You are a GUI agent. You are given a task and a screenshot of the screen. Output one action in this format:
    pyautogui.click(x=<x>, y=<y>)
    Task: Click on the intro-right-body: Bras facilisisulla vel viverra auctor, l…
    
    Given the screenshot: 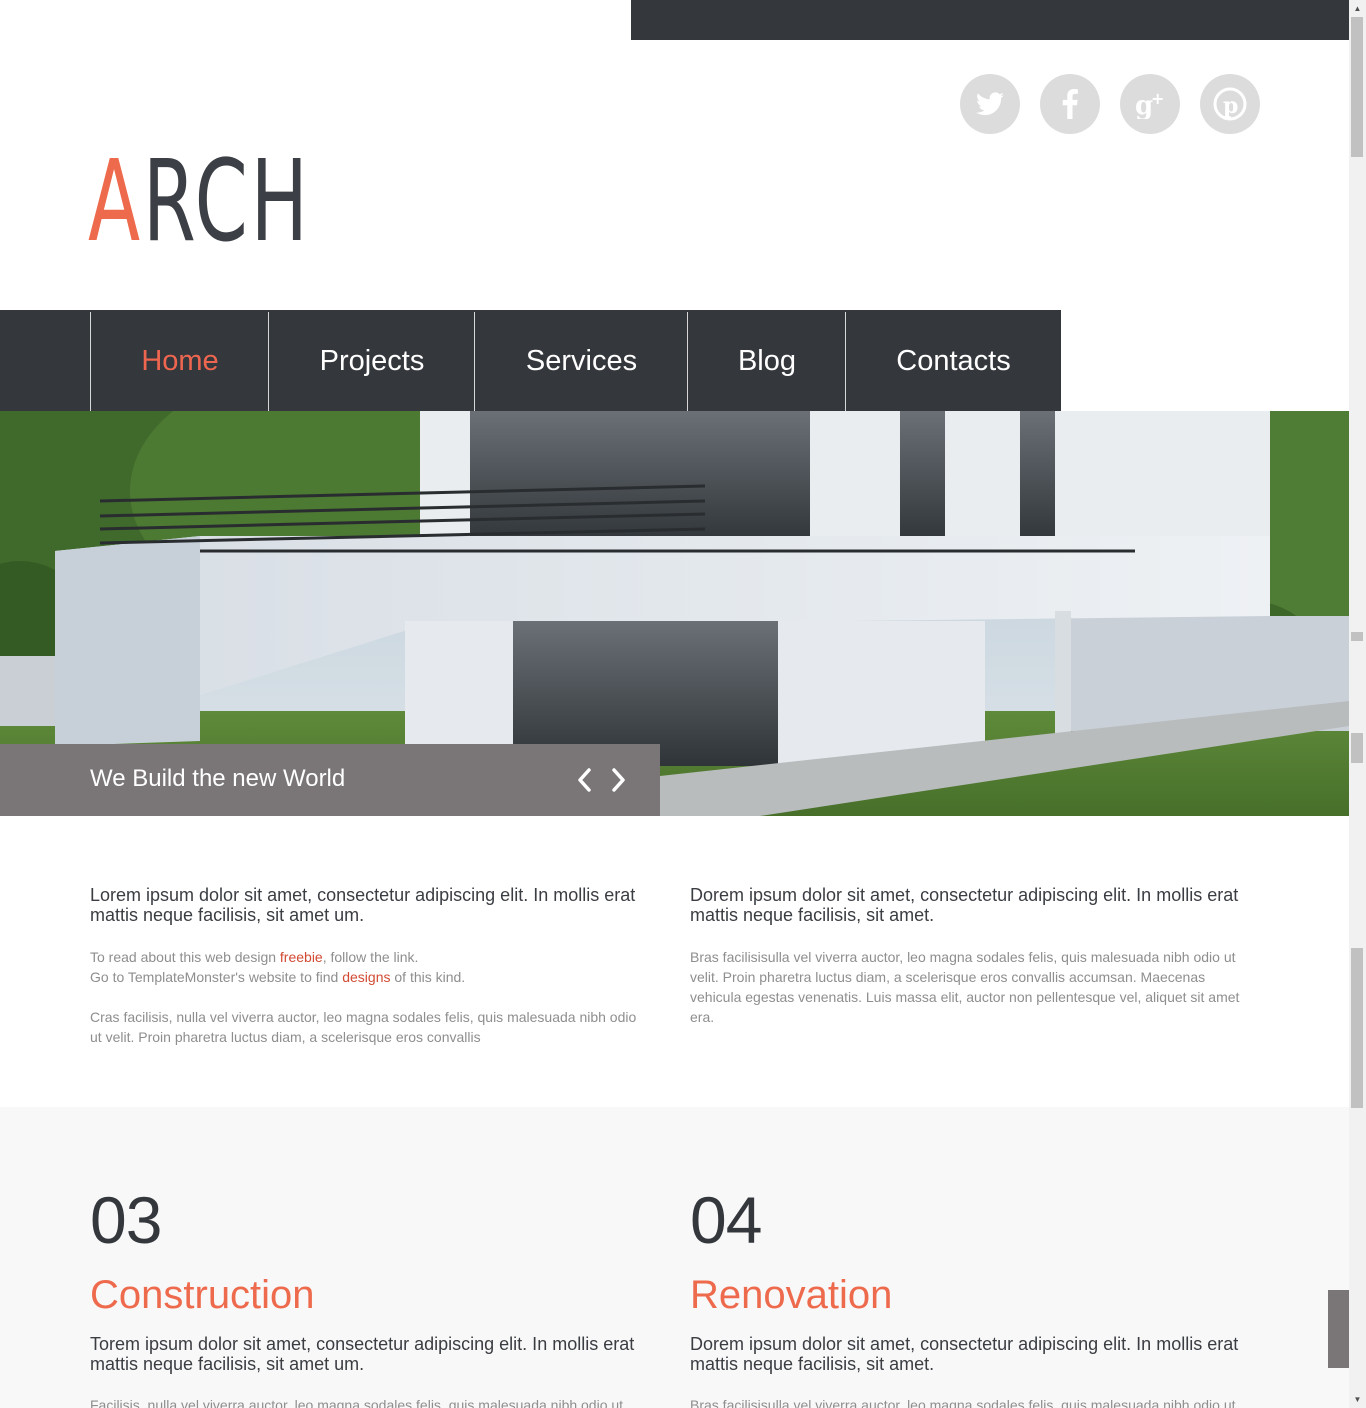 What is the action you would take?
    pyautogui.click(x=965, y=987)
    